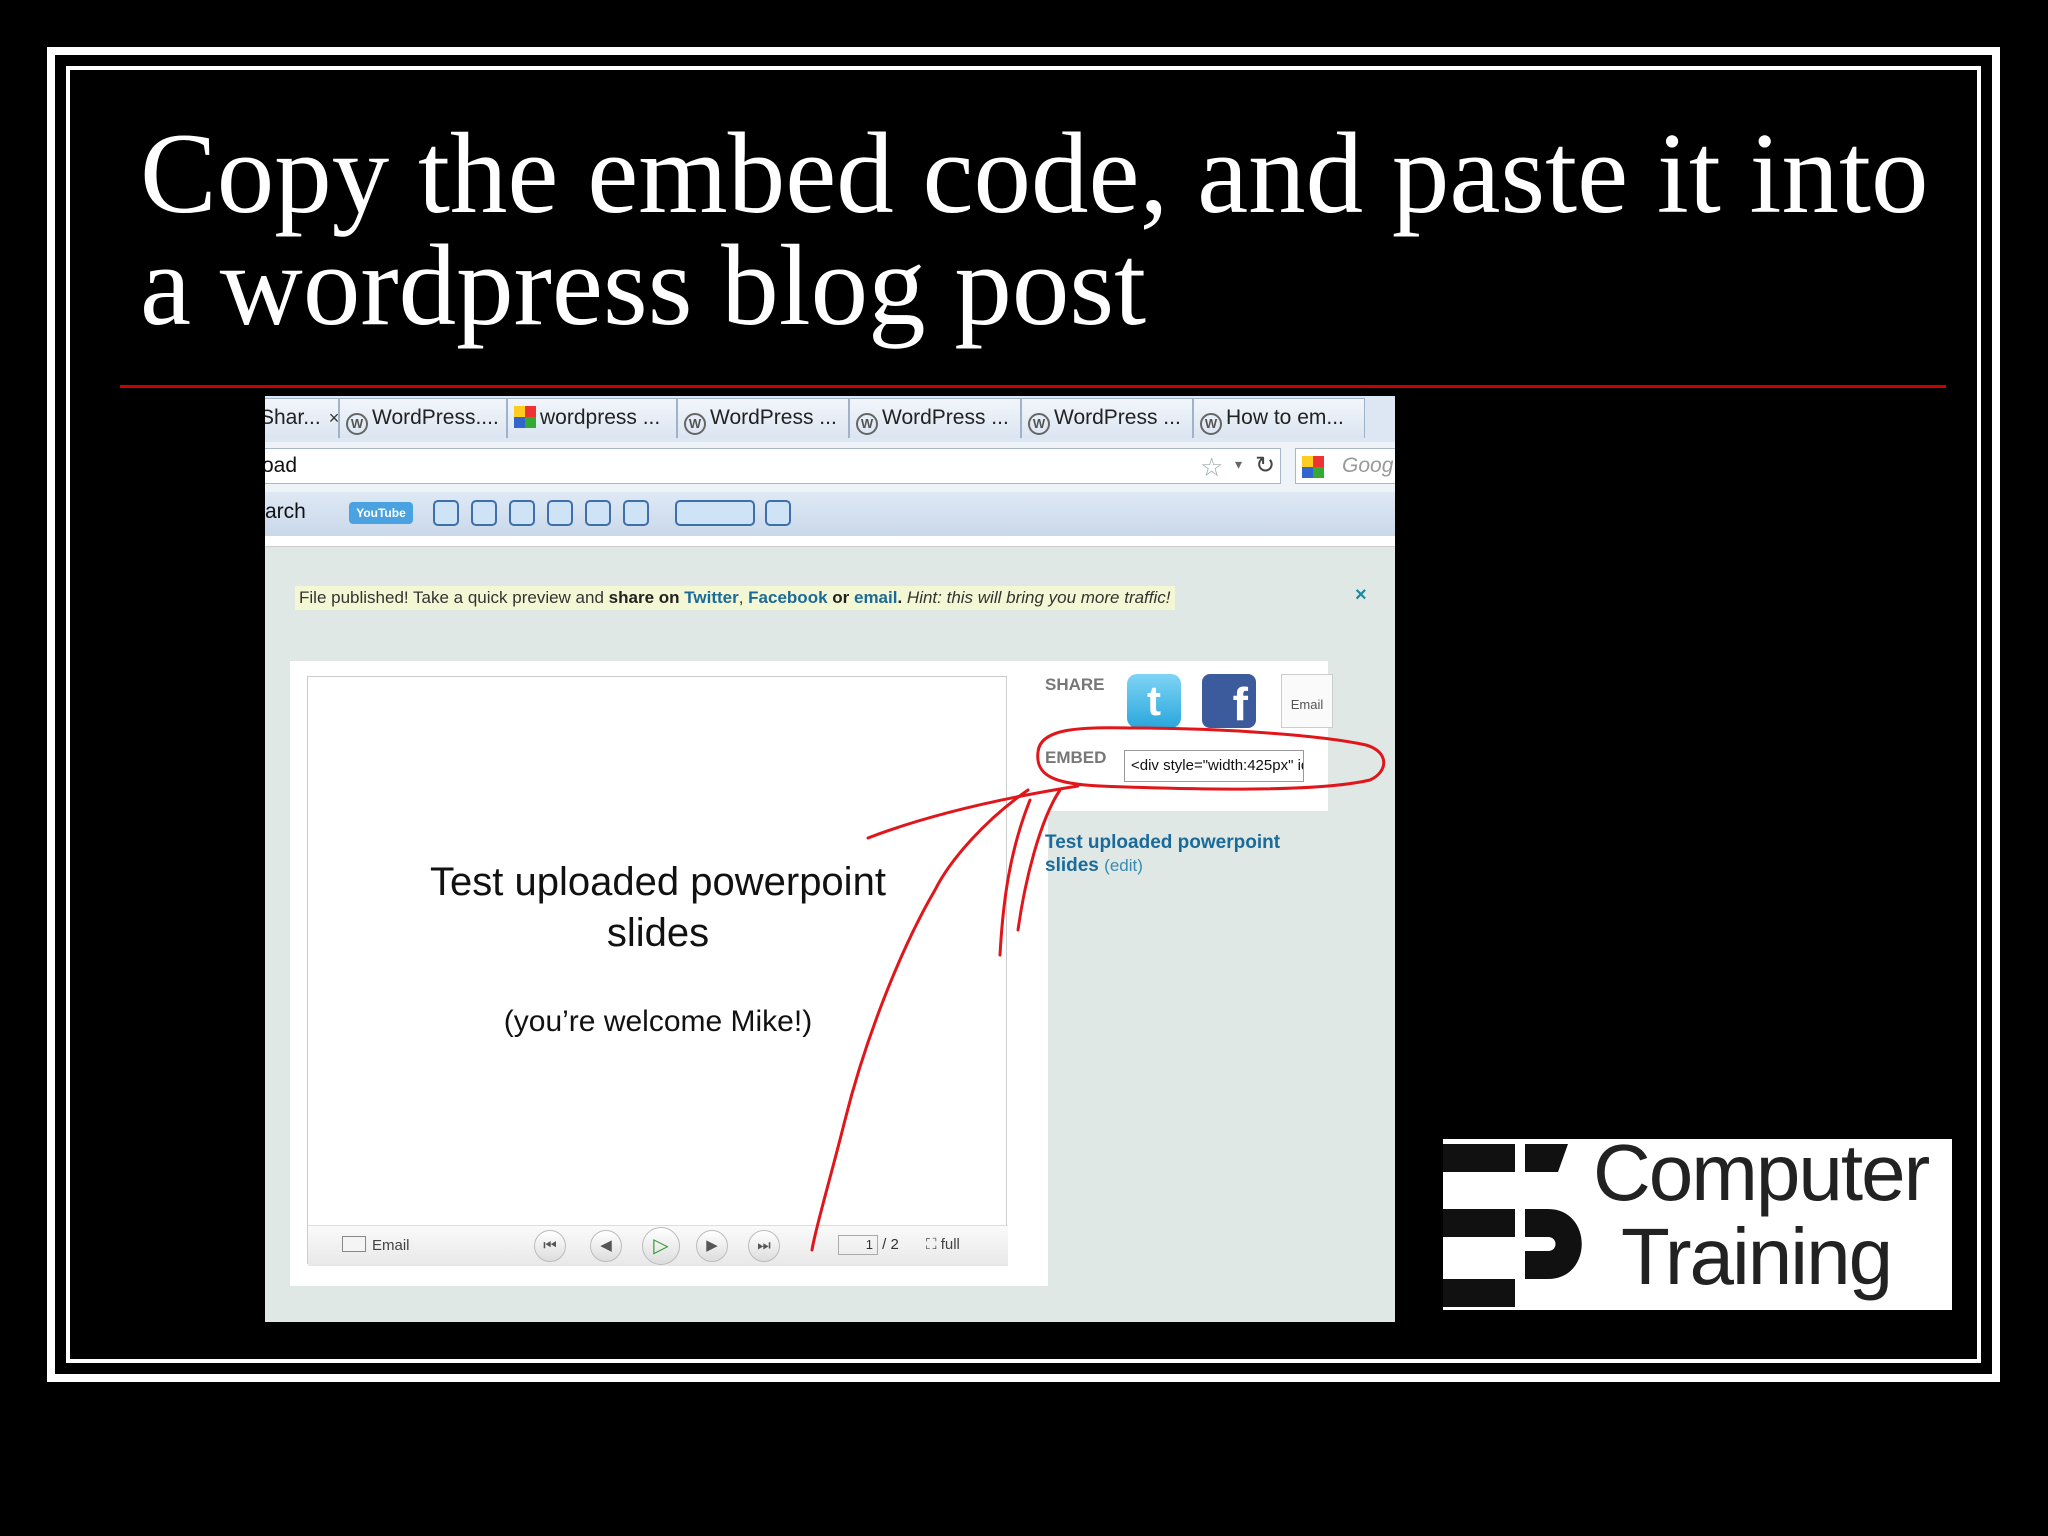  Describe the element at coordinates (1761, 1172) in the screenshot. I see `logo-line1: Computer` at that location.